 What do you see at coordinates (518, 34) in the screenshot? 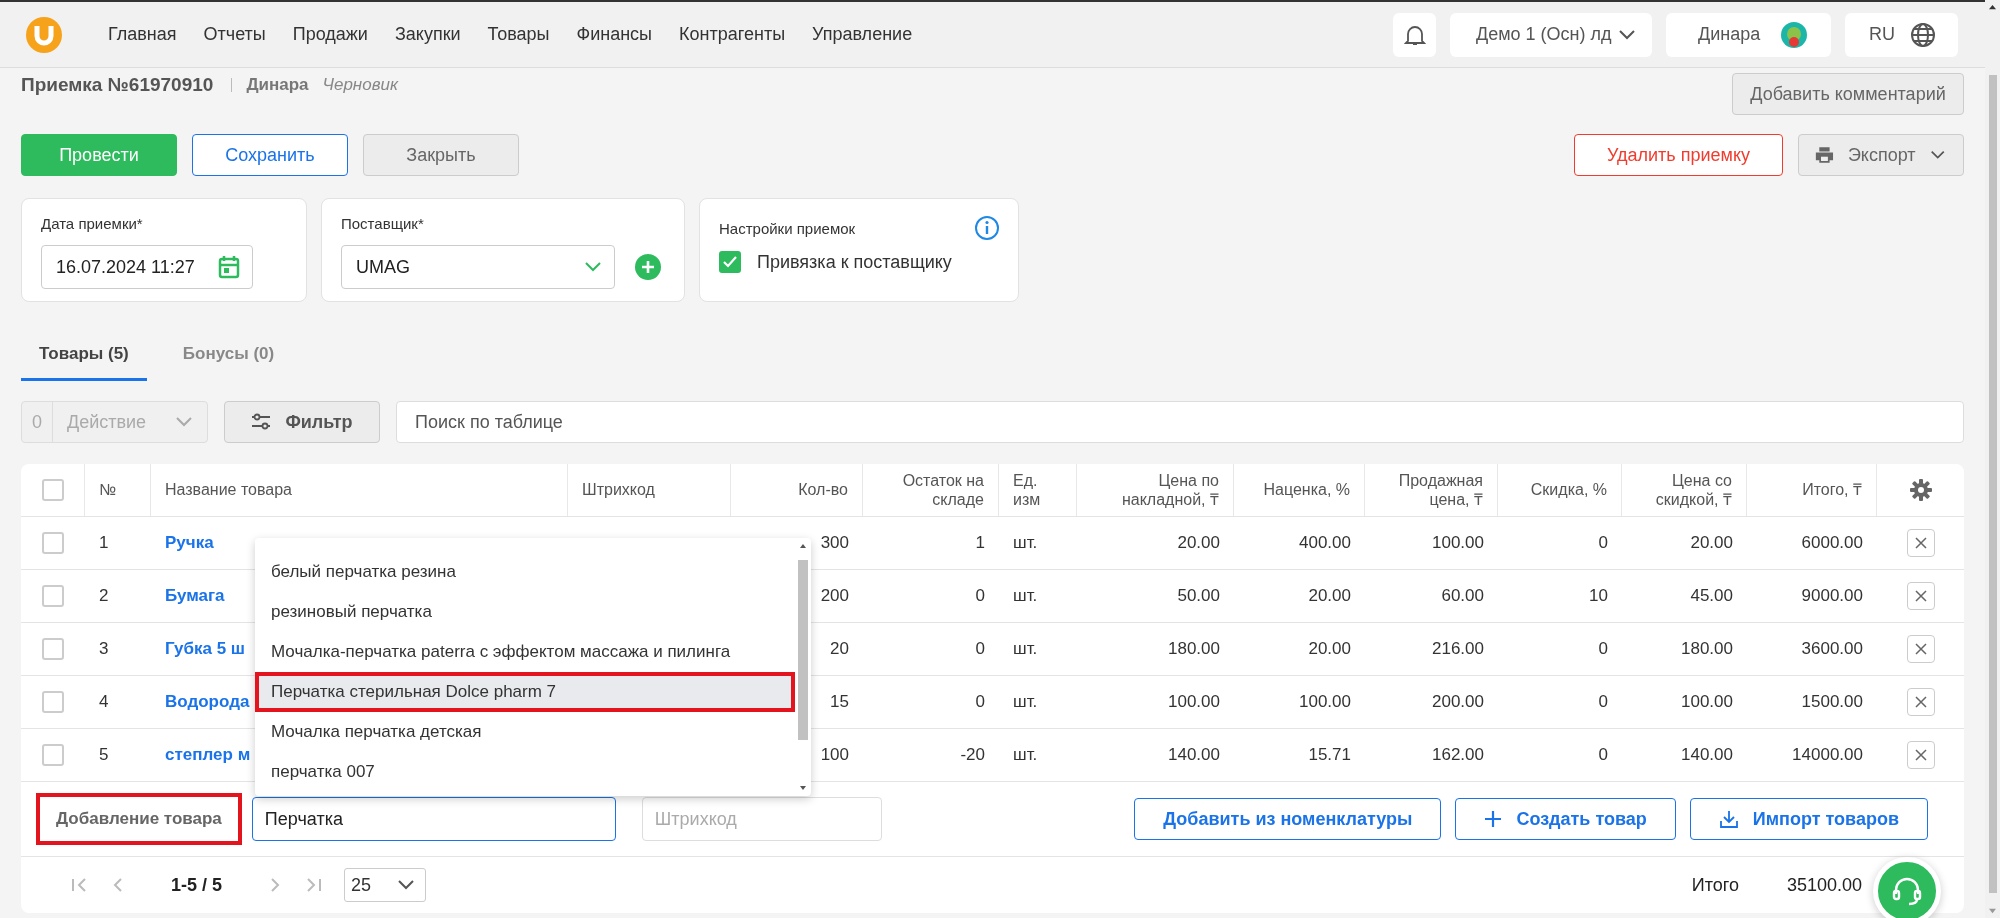
I see `nav-link: Товары` at bounding box center [518, 34].